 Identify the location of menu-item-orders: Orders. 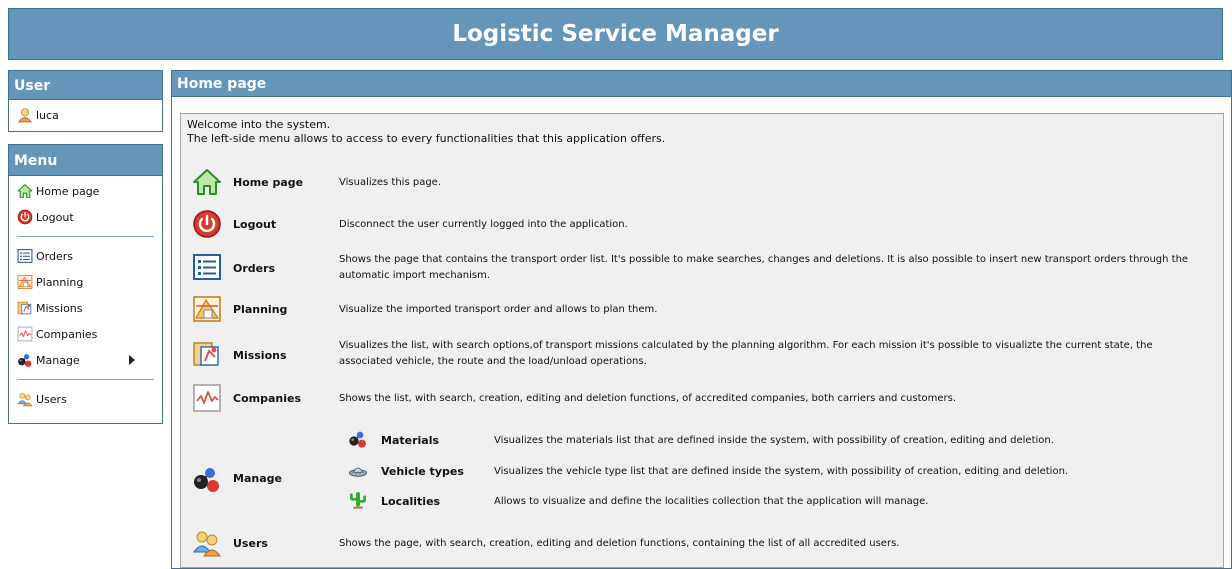
(85, 256).